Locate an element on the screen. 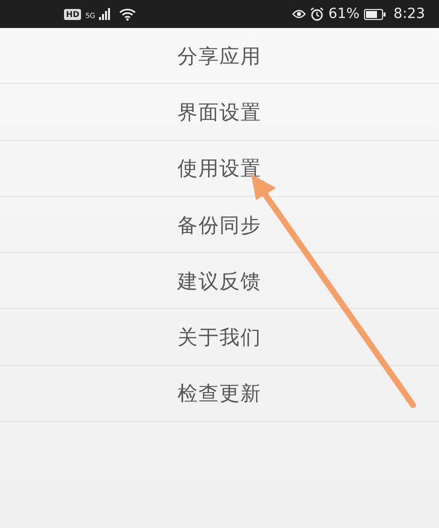 The height and width of the screenshot is (528, 439). battery-icon is located at coordinates (375, 14).